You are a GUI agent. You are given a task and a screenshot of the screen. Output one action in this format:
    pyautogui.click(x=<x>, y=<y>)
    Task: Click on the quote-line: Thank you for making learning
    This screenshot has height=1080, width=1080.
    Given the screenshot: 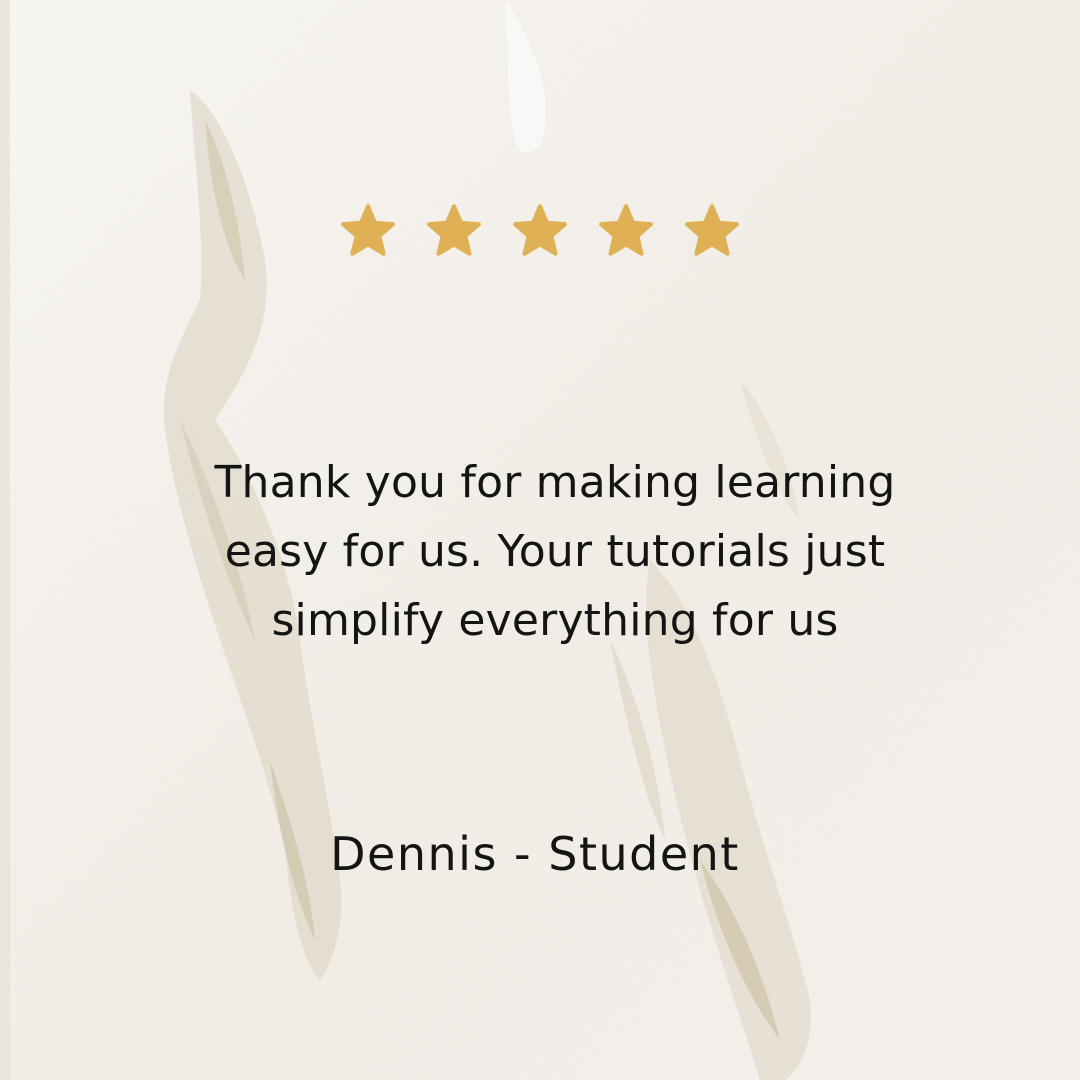 What is the action you would take?
    pyautogui.click(x=555, y=482)
    